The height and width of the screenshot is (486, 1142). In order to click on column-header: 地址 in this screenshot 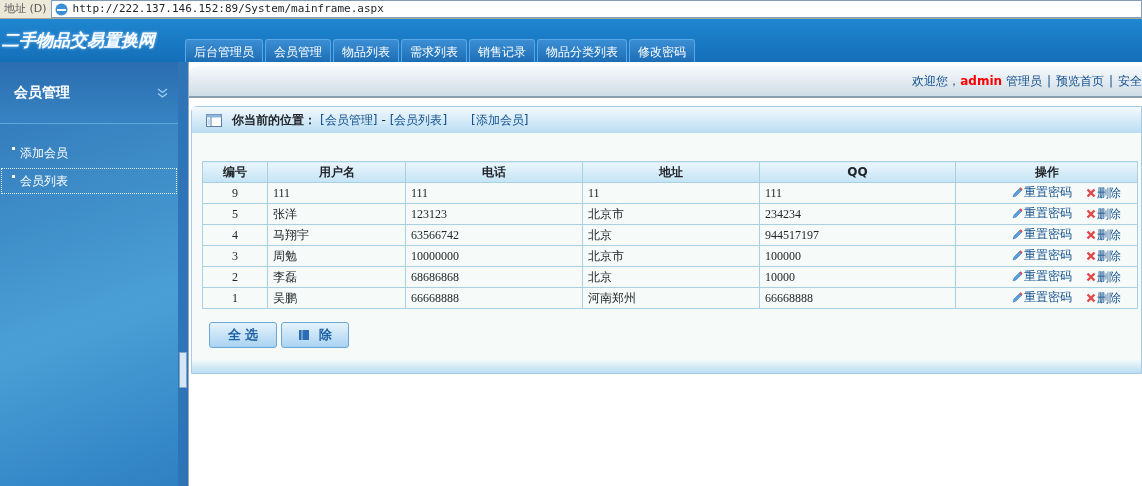, I will do `click(671, 172)`.